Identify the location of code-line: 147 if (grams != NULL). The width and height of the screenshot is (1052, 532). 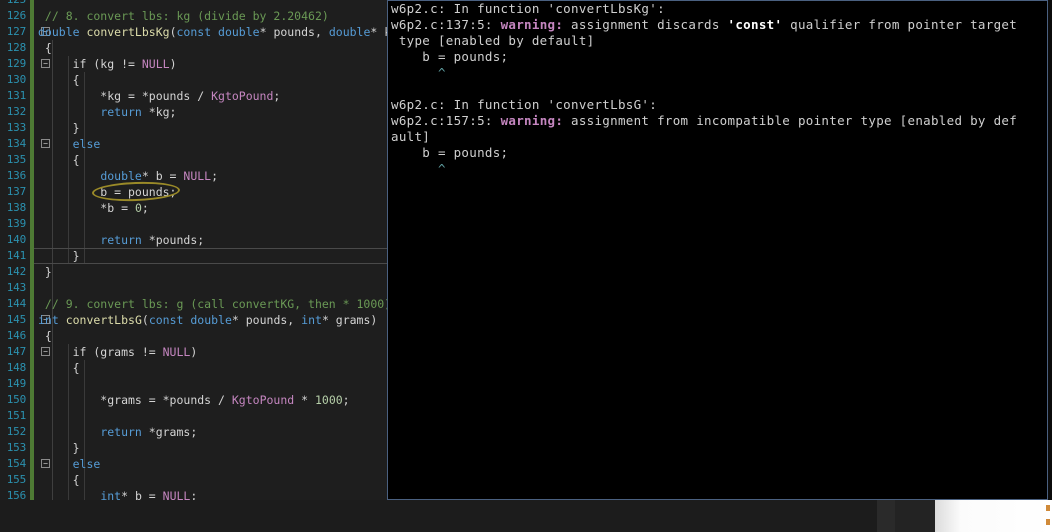
(196, 352).